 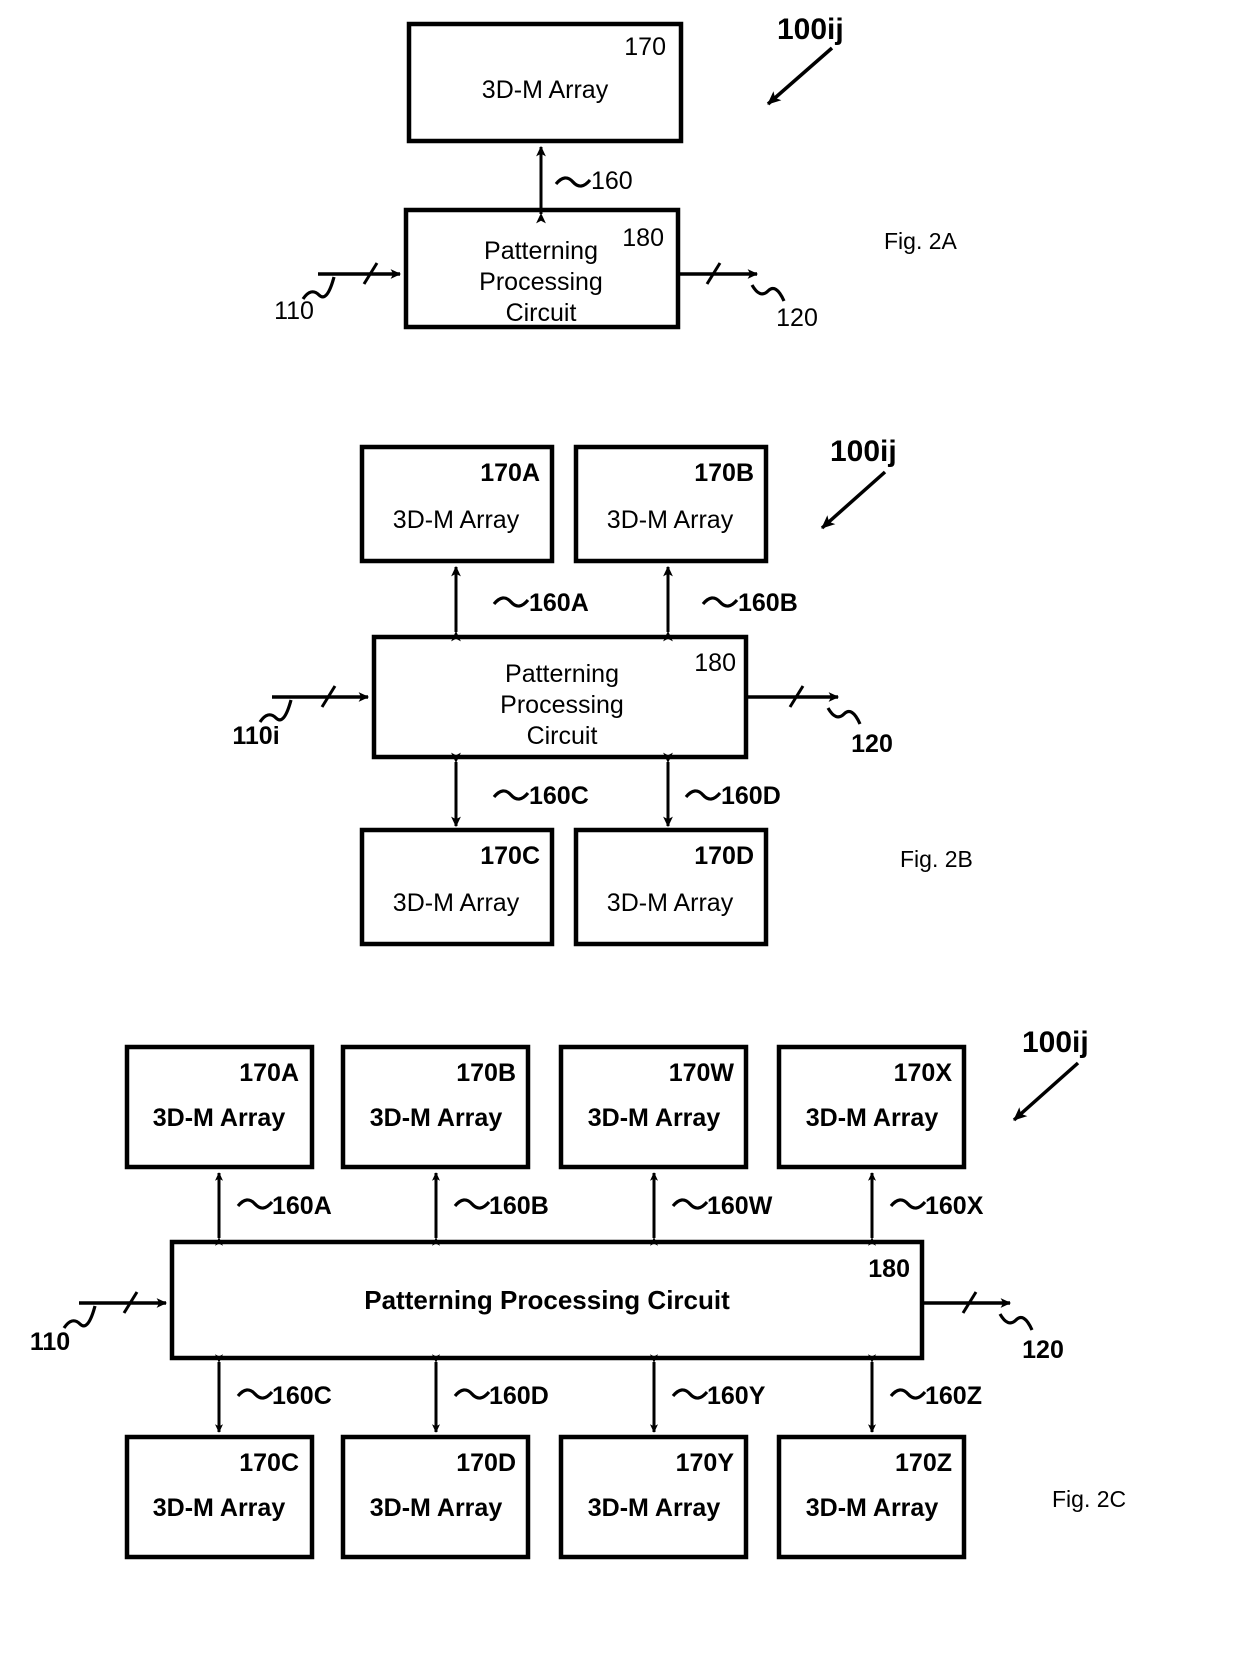 What do you see at coordinates (302, 1206) in the screenshot?
I see `fig2c-bus-160A-ref: 160A` at bounding box center [302, 1206].